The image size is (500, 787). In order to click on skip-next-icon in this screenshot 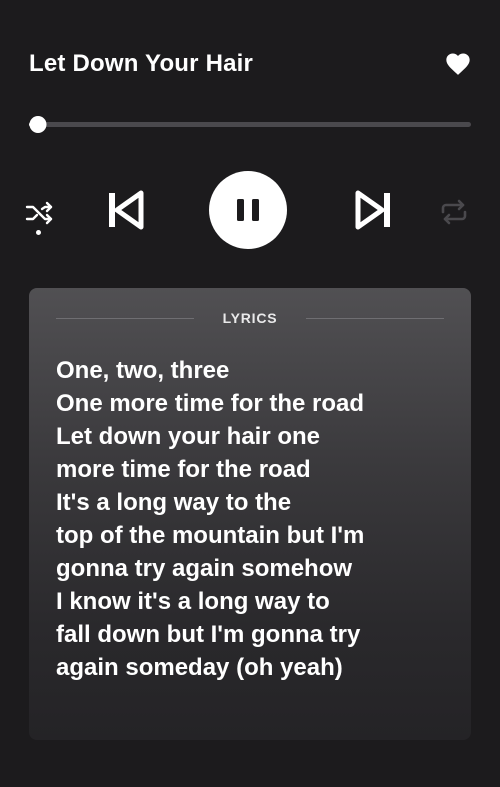, I will do `click(372, 210)`.